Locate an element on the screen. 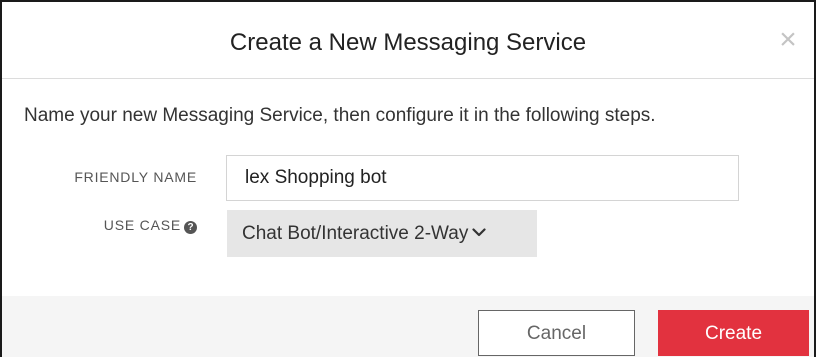 This screenshot has width=820, height=357. use-case-label: USE CASE? is located at coordinates (99, 225).